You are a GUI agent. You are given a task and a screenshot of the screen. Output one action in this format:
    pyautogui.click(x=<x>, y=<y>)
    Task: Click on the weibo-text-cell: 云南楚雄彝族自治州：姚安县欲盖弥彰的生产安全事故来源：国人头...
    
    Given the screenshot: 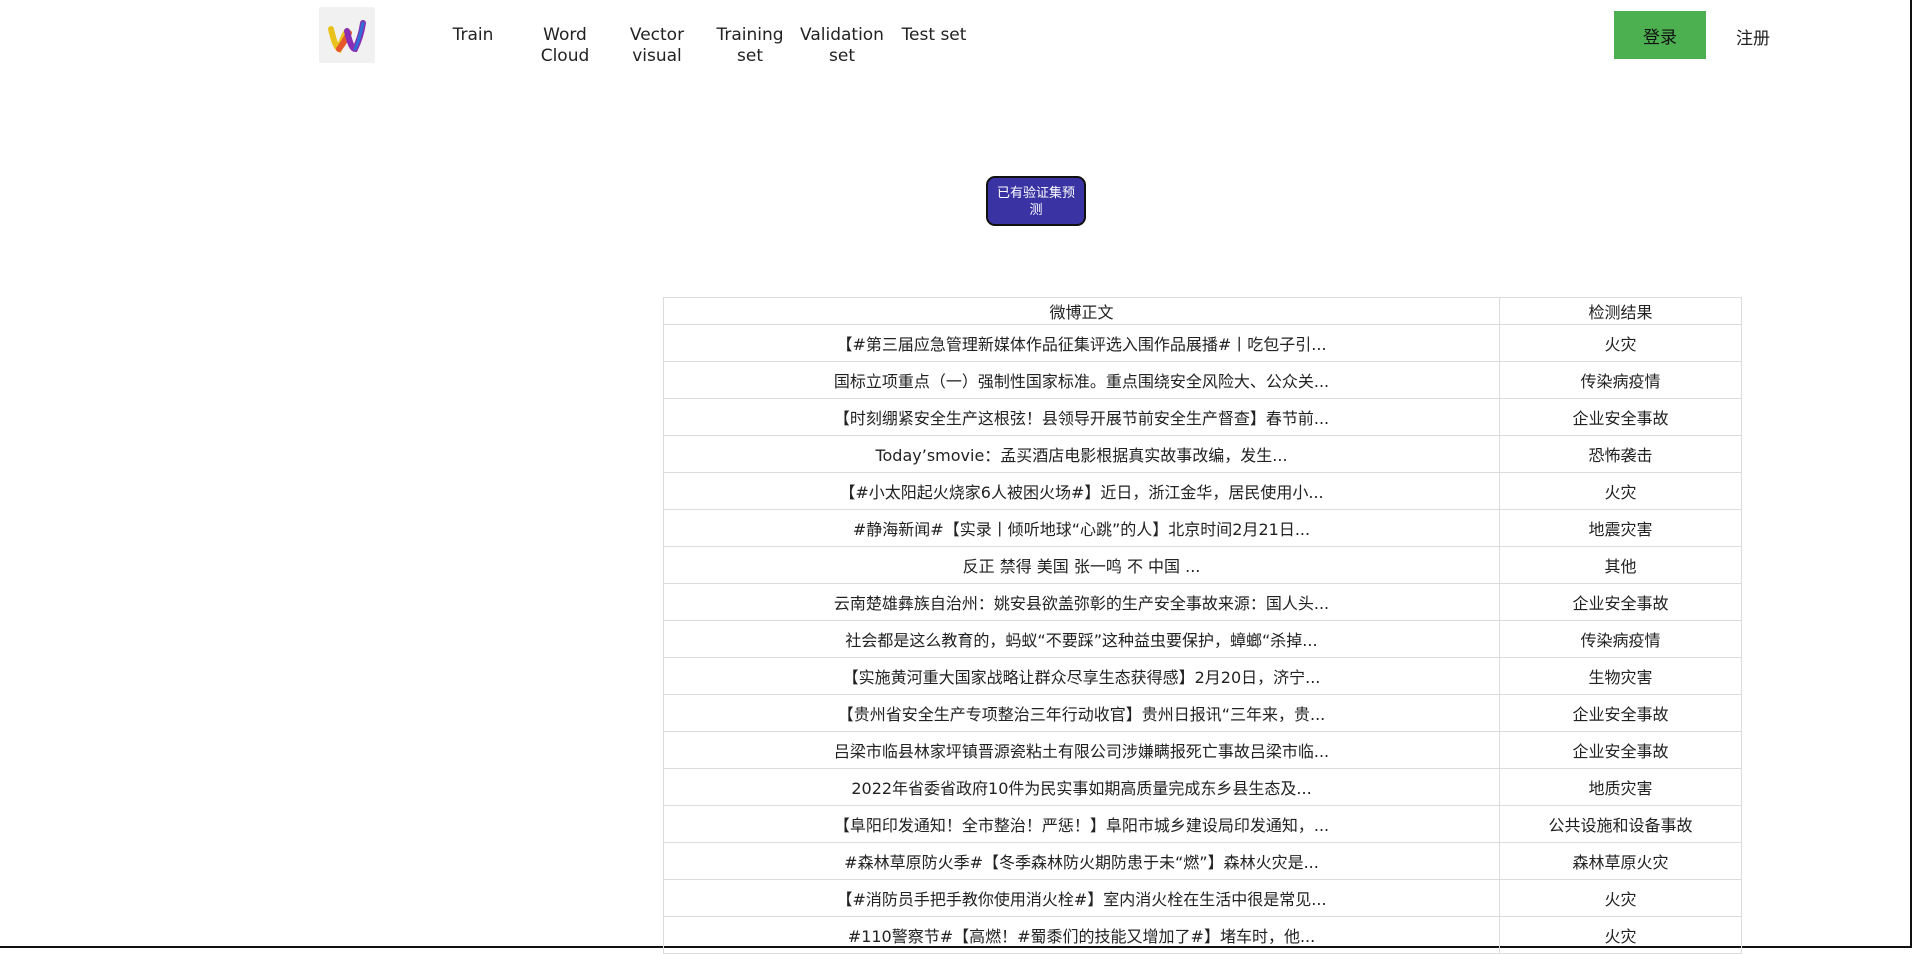 What is the action you would take?
    pyautogui.click(x=1081, y=602)
    